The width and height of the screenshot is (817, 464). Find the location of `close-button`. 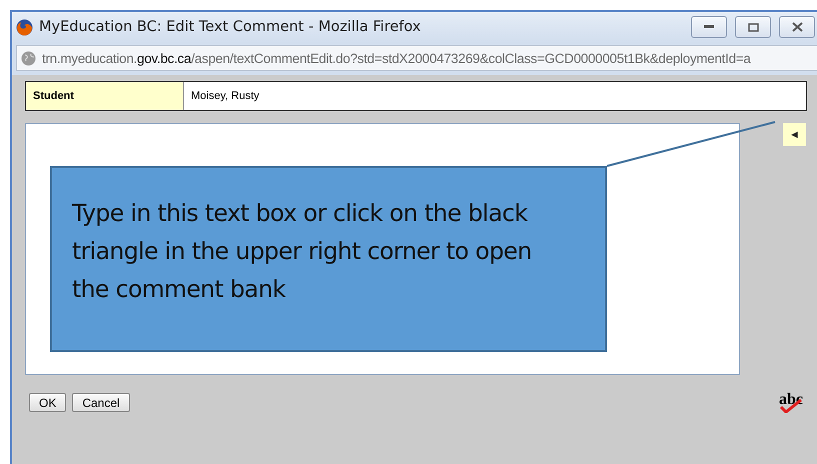

close-button is located at coordinates (797, 27).